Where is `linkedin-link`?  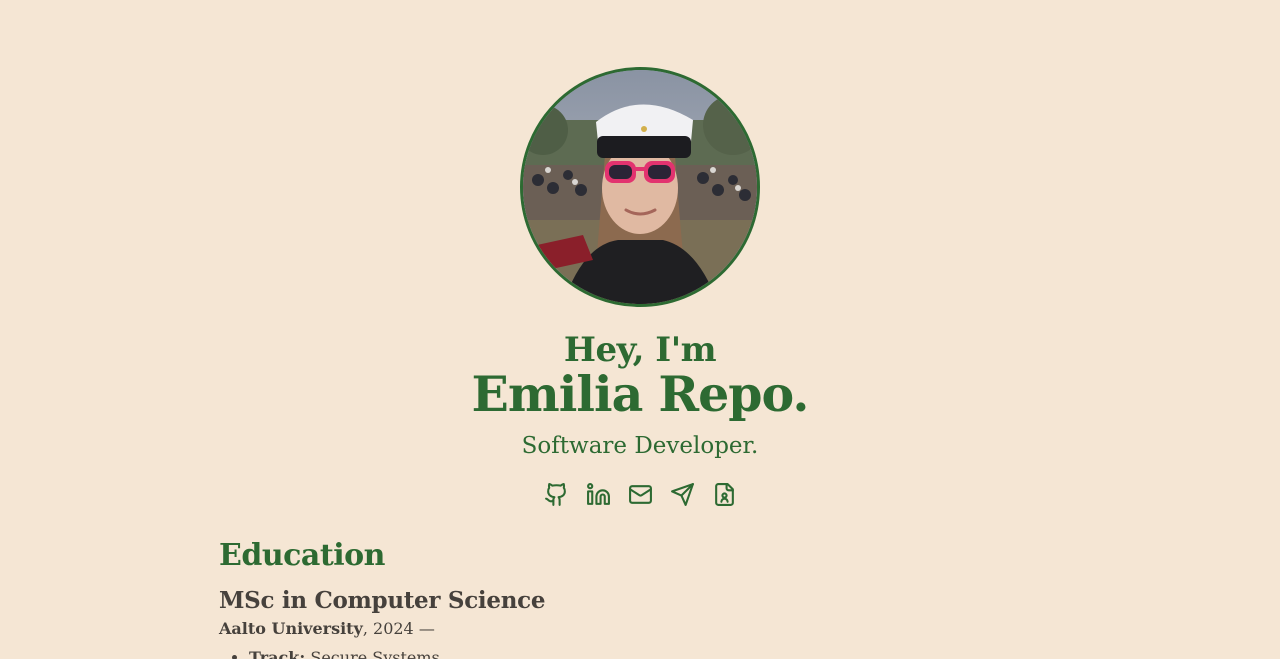 linkedin-link is located at coordinates (598, 494).